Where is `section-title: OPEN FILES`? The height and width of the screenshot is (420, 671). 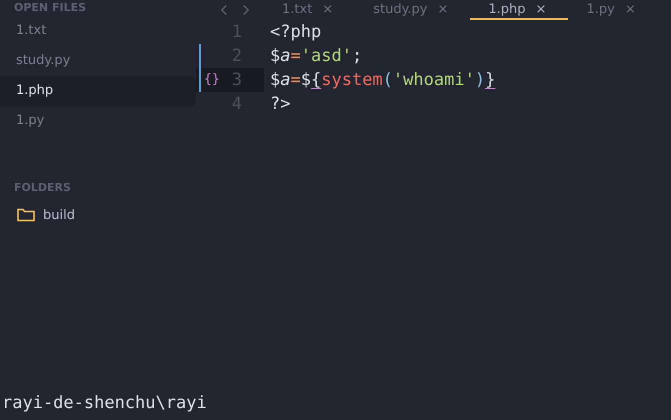 section-title: OPEN FILES is located at coordinates (50, 8).